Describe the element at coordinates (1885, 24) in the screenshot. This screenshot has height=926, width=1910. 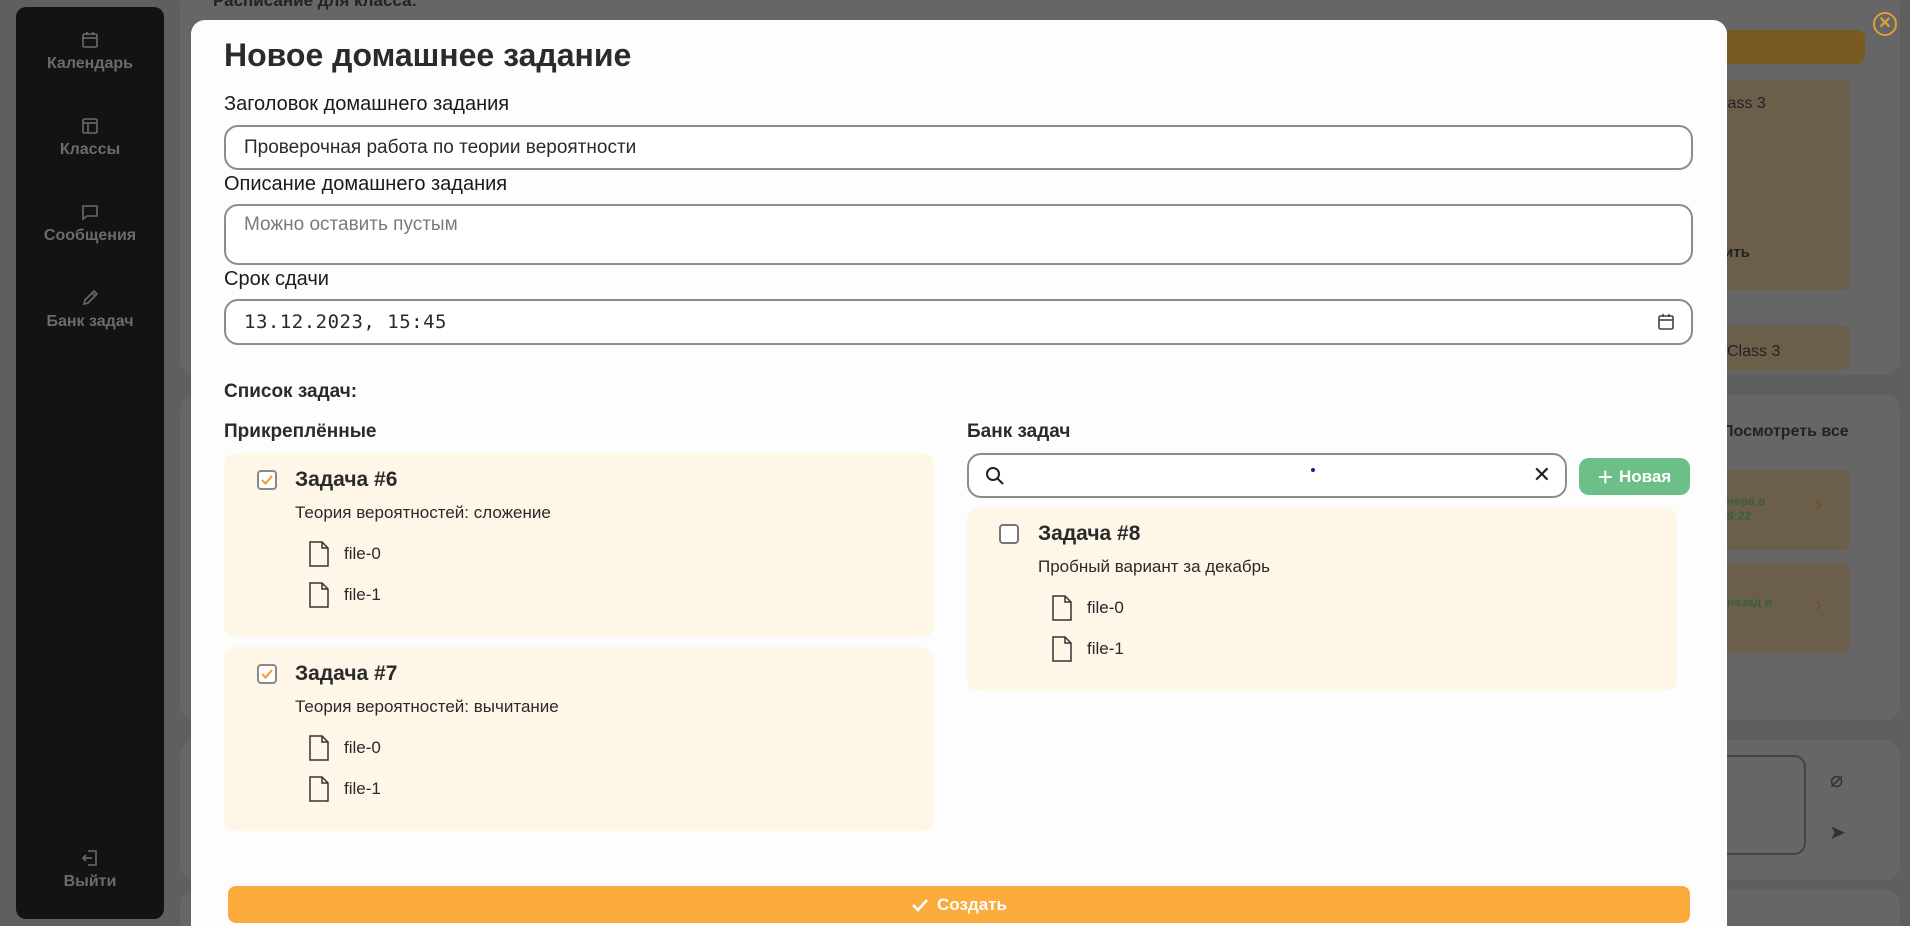
I see `close-icon: ✕` at that location.